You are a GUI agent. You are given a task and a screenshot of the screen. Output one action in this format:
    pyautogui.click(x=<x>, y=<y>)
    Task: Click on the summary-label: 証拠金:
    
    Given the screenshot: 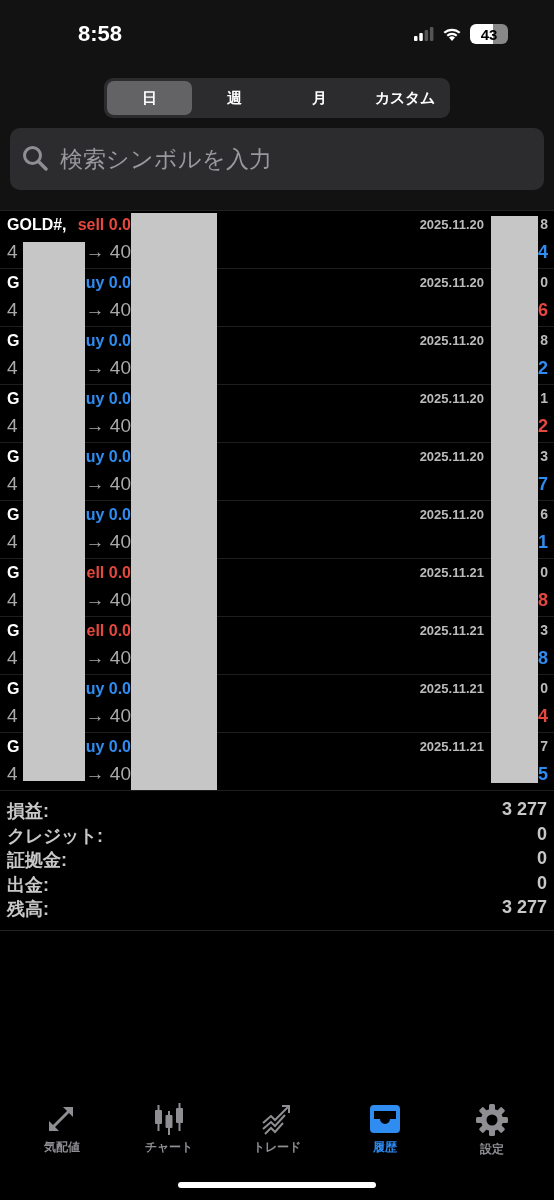 What is the action you would take?
    pyautogui.click(x=37, y=860)
    